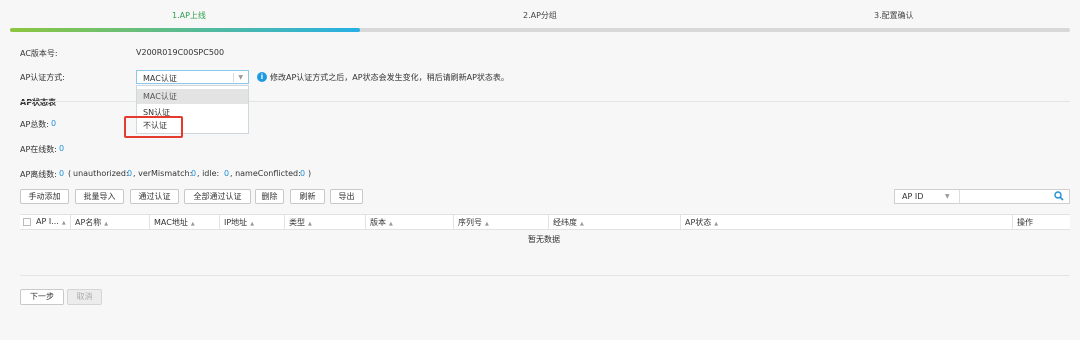 The height and width of the screenshot is (340, 1080). Describe the element at coordinates (473, 222) in the screenshot. I see `col-serial: 序列号 ▲` at that location.